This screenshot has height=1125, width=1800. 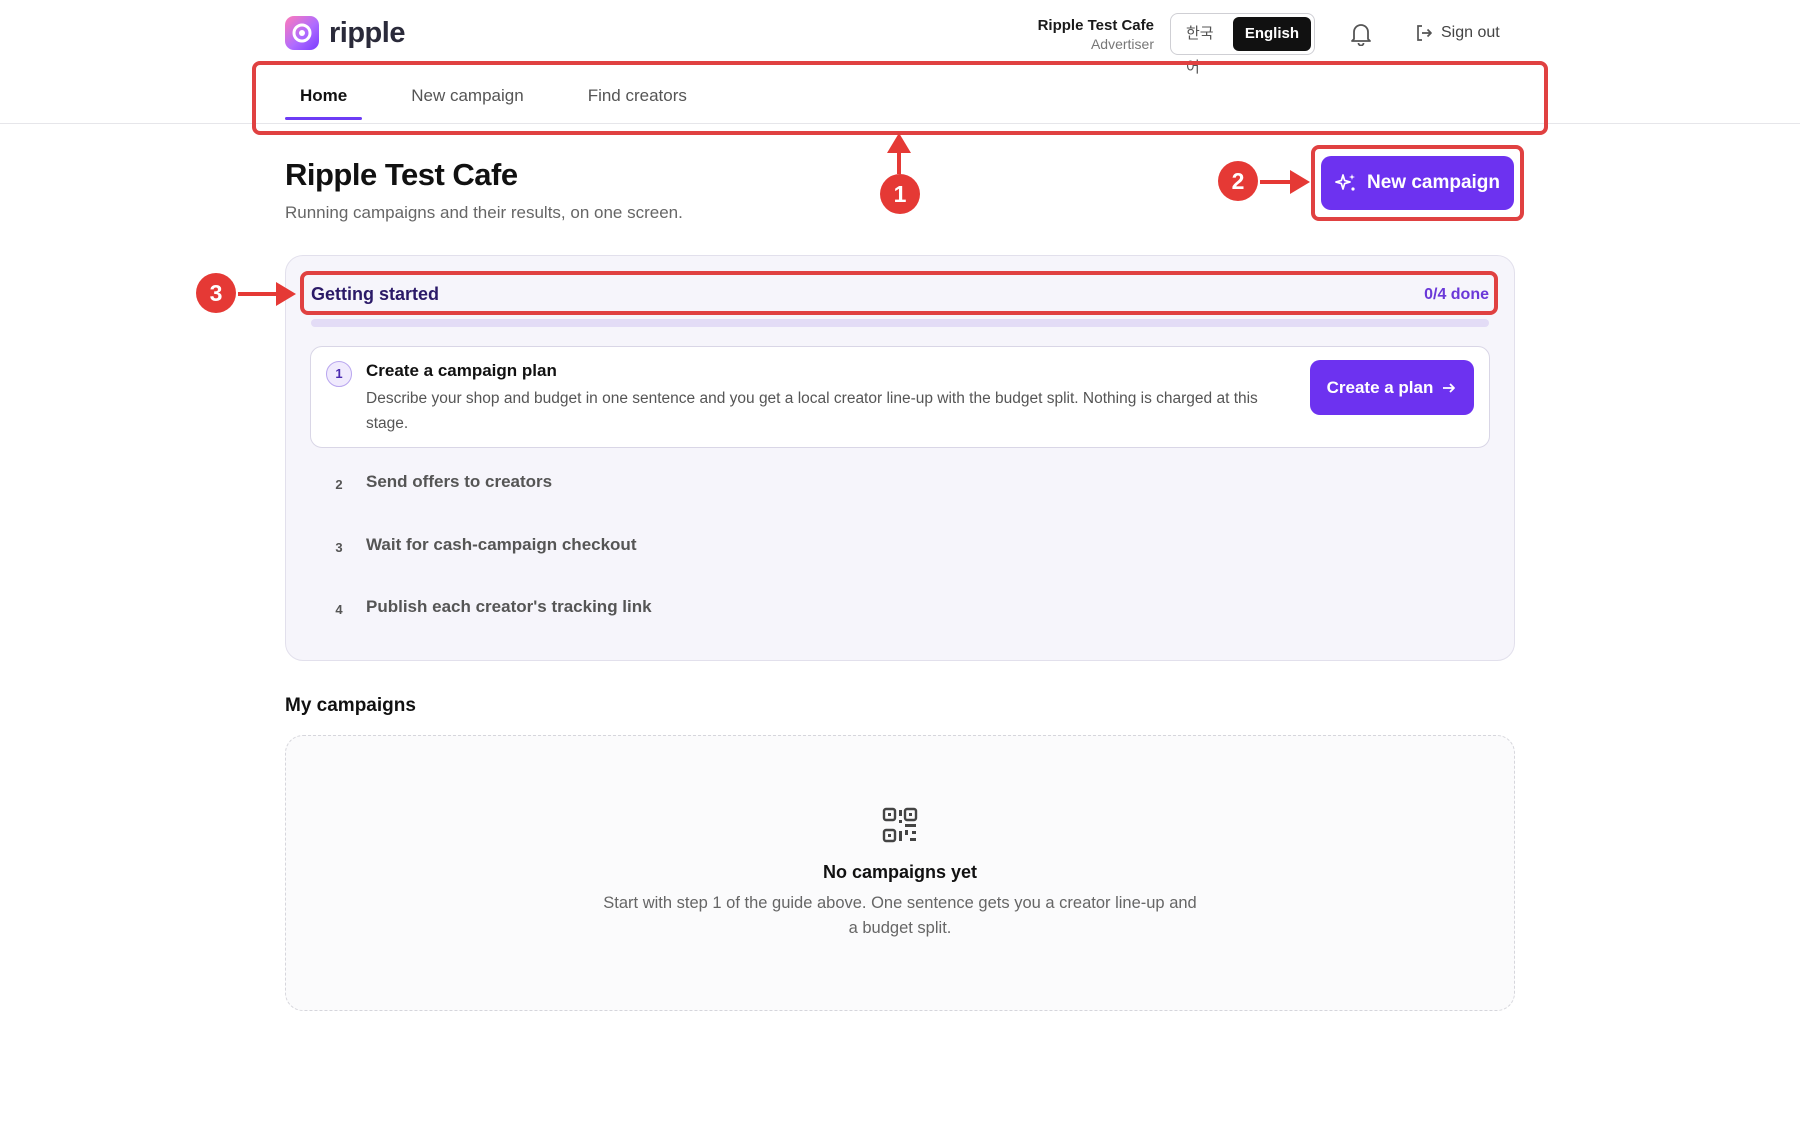 What do you see at coordinates (461, 370) in the screenshot?
I see `step-title: Create a campaign plan` at bounding box center [461, 370].